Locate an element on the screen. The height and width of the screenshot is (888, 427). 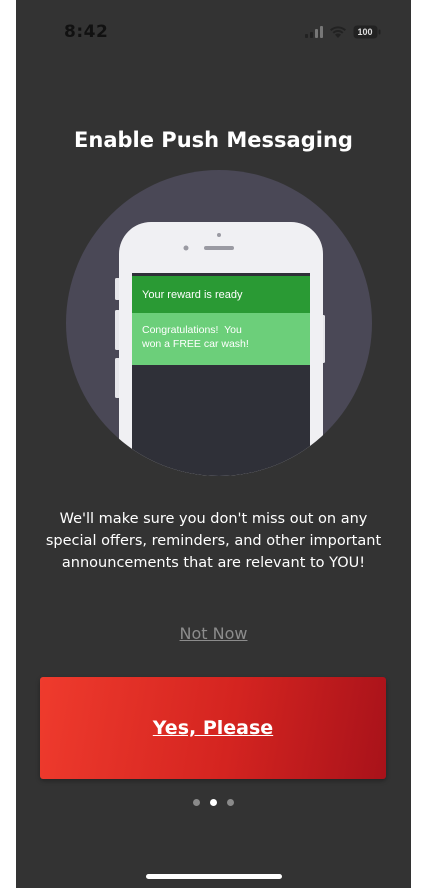
signal-icon is located at coordinates (314, 32).